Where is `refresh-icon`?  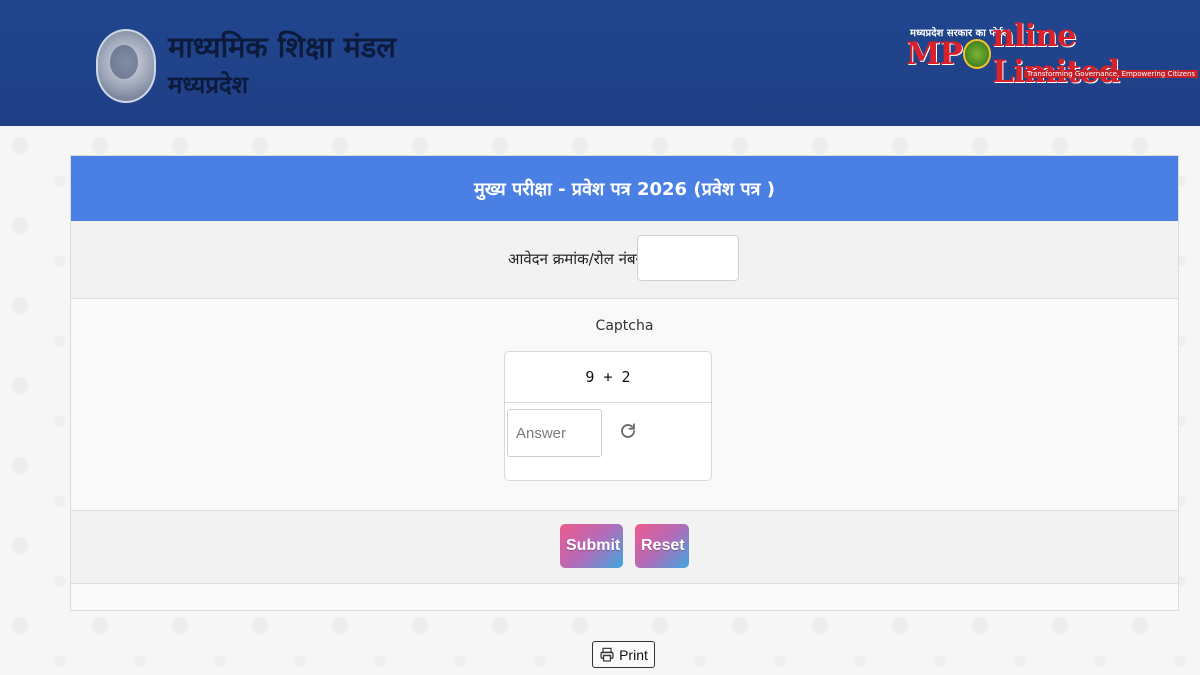
refresh-icon is located at coordinates (628, 431).